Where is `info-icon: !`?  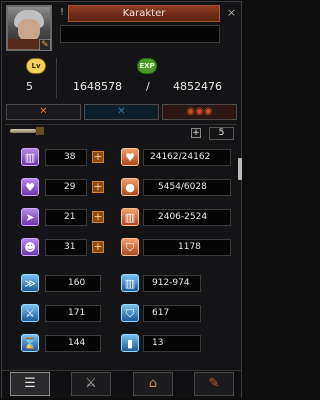 info-icon: ! is located at coordinates (63, 13).